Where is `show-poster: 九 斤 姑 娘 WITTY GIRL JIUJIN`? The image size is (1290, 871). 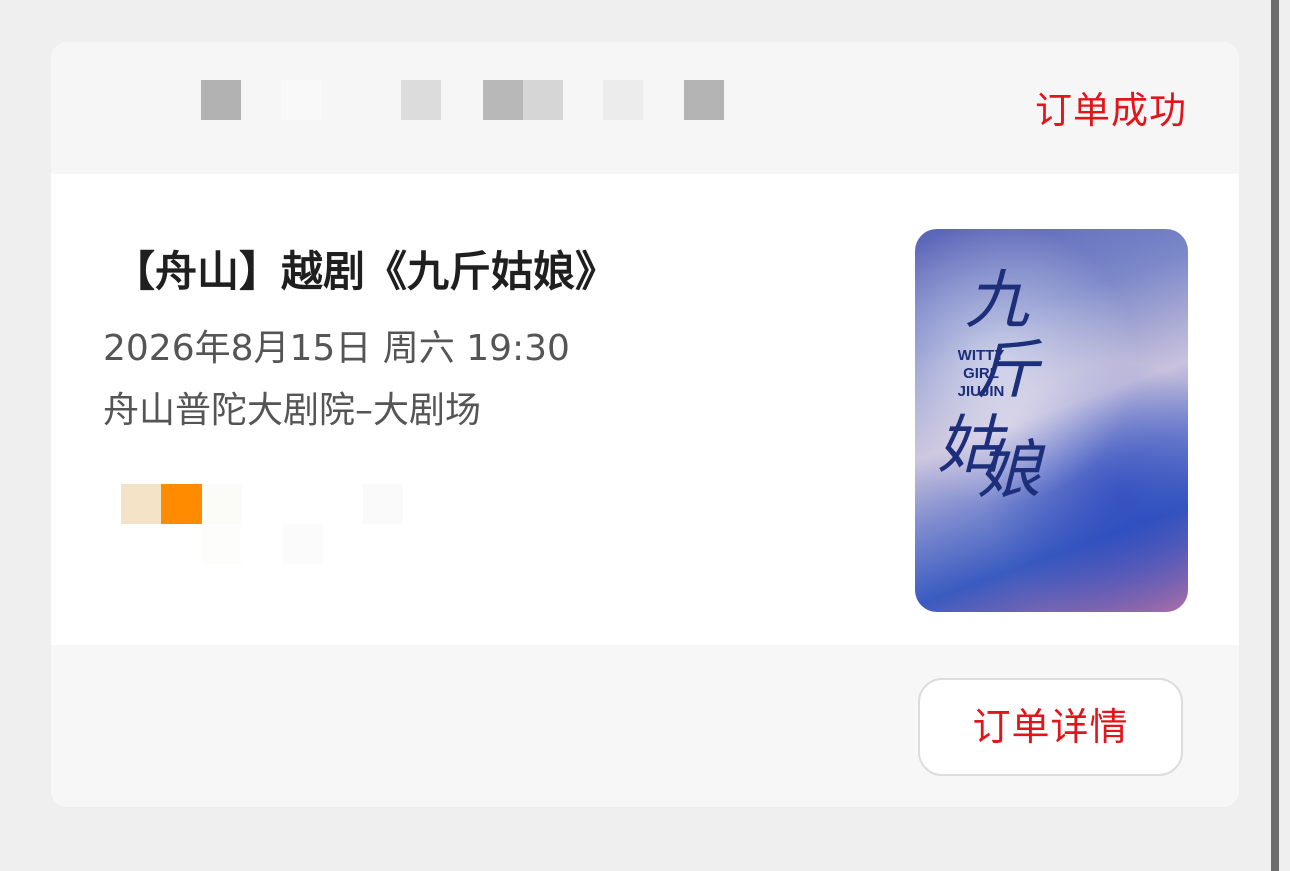 show-poster: 九 斤 姑 娘 WITTY GIRL JIUJIN is located at coordinates (1051, 420).